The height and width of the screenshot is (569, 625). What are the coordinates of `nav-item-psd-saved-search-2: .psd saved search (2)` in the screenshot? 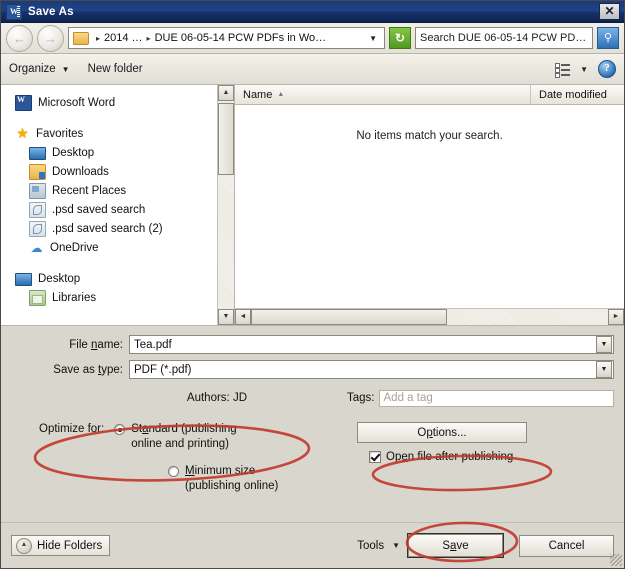 It's located at (117, 228).